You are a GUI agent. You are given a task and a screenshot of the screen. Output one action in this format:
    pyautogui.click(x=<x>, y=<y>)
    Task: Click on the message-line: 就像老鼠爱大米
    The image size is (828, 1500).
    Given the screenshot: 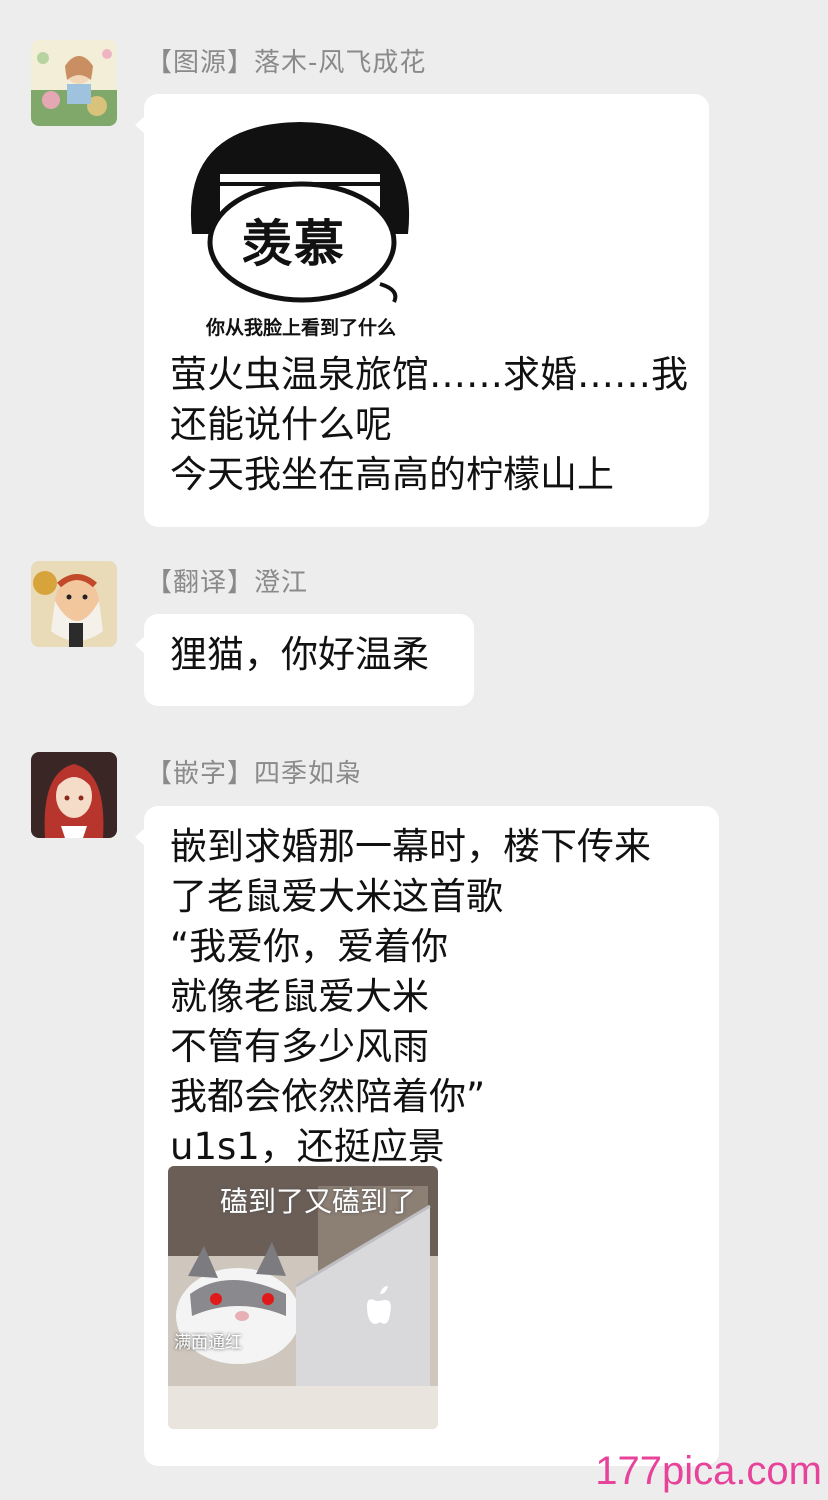 What is the action you would take?
    pyautogui.click(x=299, y=996)
    